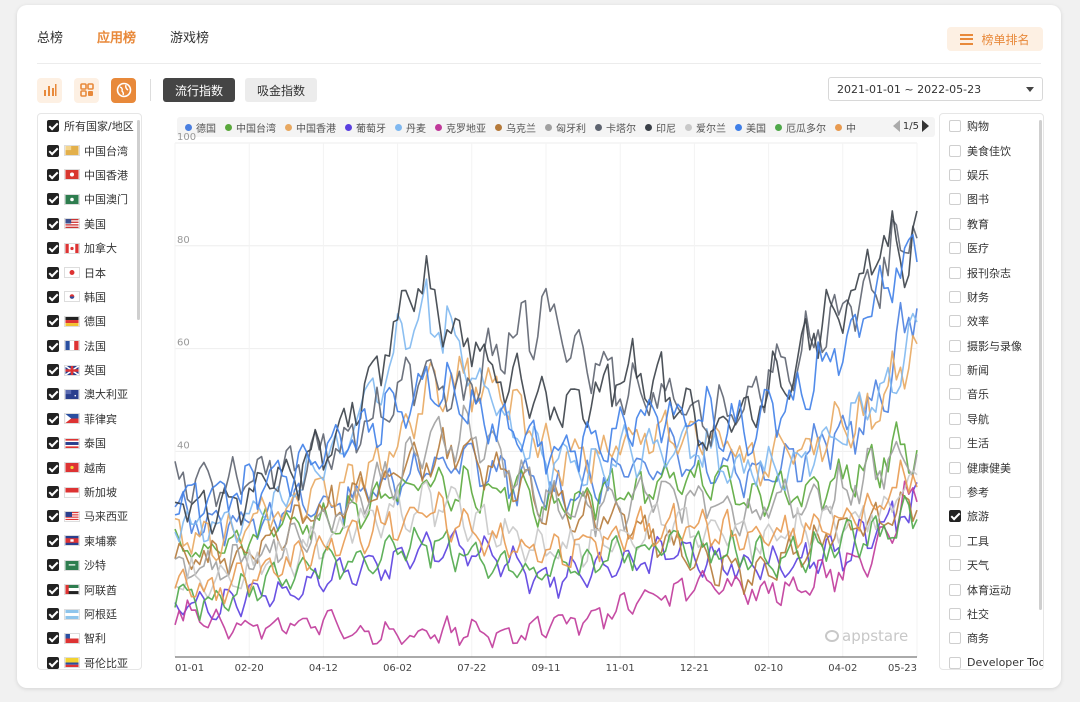 The width and height of the screenshot is (1080, 702). I want to click on country-row: 所有国家/地区, so click(89, 126).